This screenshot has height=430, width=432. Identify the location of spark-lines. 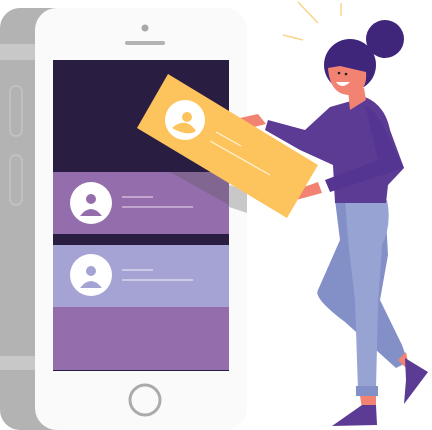
(312, 21).